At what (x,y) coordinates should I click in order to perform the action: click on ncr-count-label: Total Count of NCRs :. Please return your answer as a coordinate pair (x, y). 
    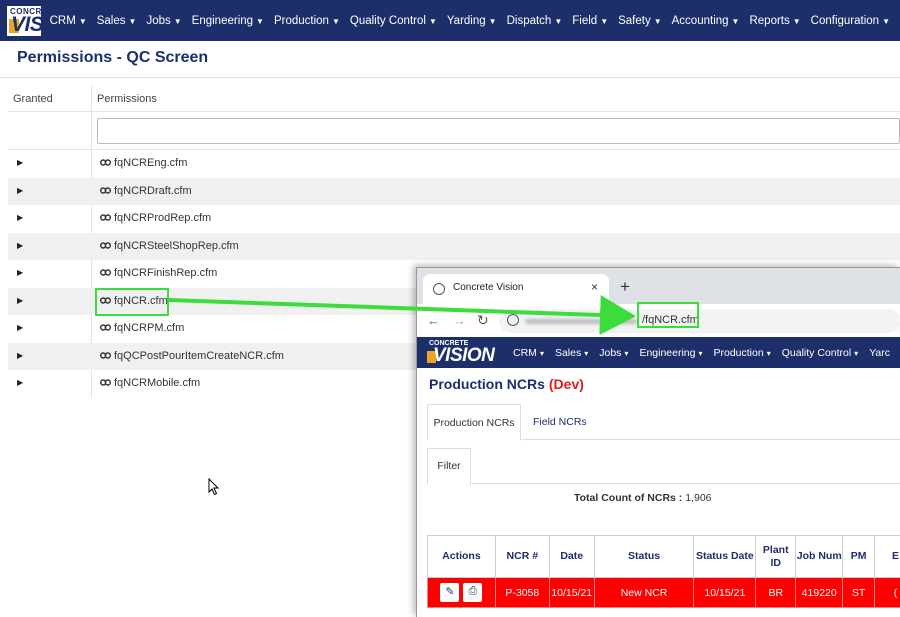
    Looking at the image, I should click on (628, 498).